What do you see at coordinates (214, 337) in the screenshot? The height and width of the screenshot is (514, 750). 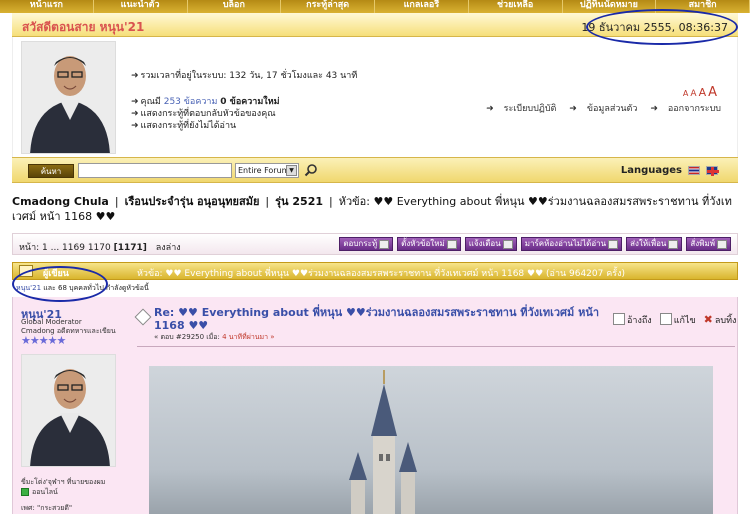 I see `post-meta: « ตอบ #29250 เมื่อ: 4 นาทีที่ผ่านมา »` at bounding box center [214, 337].